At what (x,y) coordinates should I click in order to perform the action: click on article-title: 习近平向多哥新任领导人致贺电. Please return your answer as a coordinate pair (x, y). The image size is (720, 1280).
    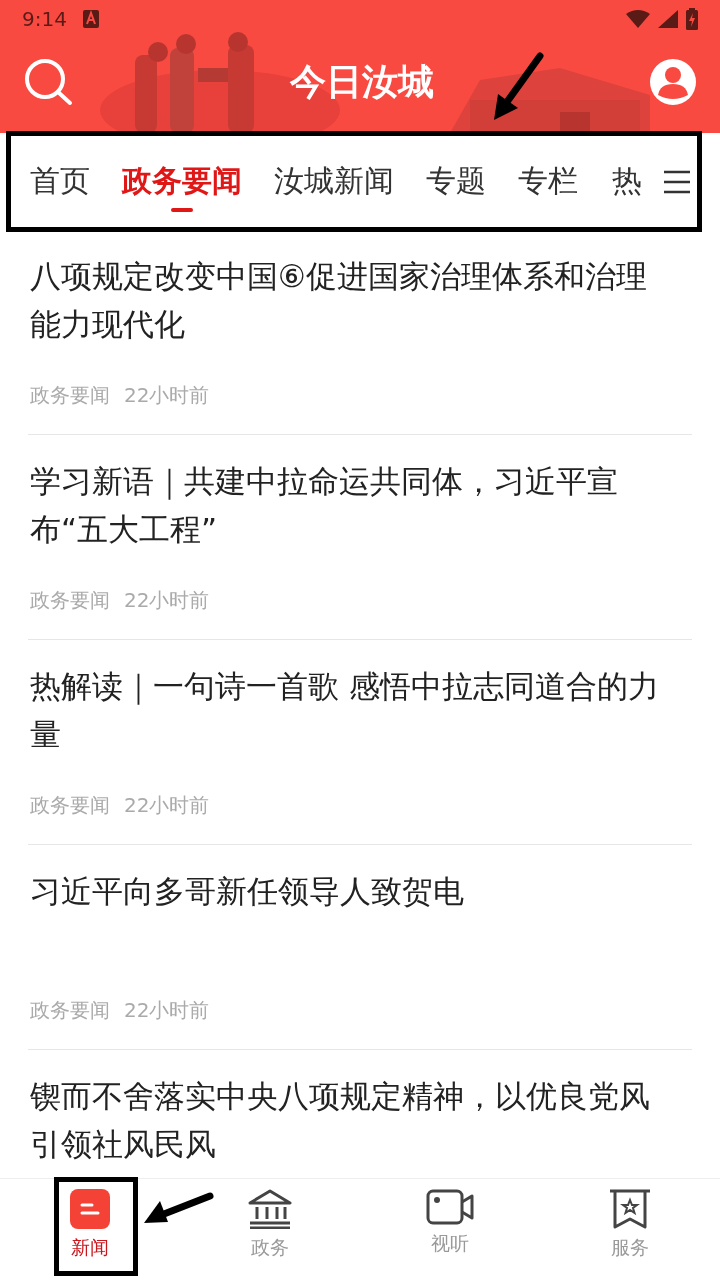
    Looking at the image, I should click on (350, 923).